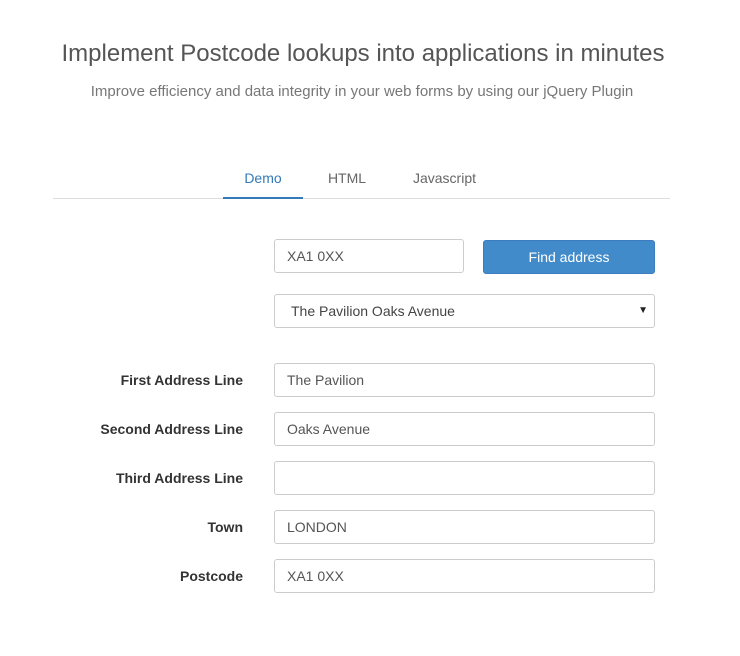 This screenshot has height=656, width=740. I want to click on address-select: The Pavilion Oaks Avenue ▼, so click(464, 311).